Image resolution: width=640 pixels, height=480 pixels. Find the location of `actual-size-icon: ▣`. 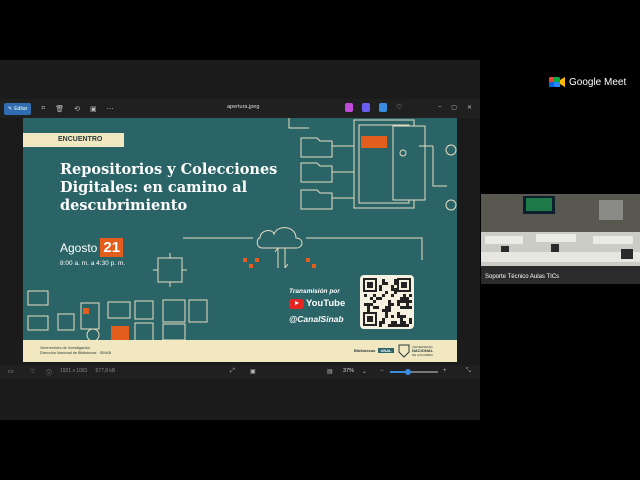

actual-size-icon: ▣ is located at coordinates (253, 371).